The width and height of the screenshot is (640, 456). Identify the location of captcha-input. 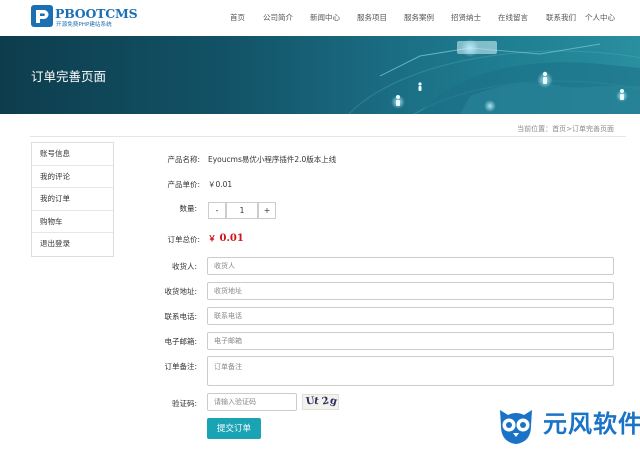
(252, 402).